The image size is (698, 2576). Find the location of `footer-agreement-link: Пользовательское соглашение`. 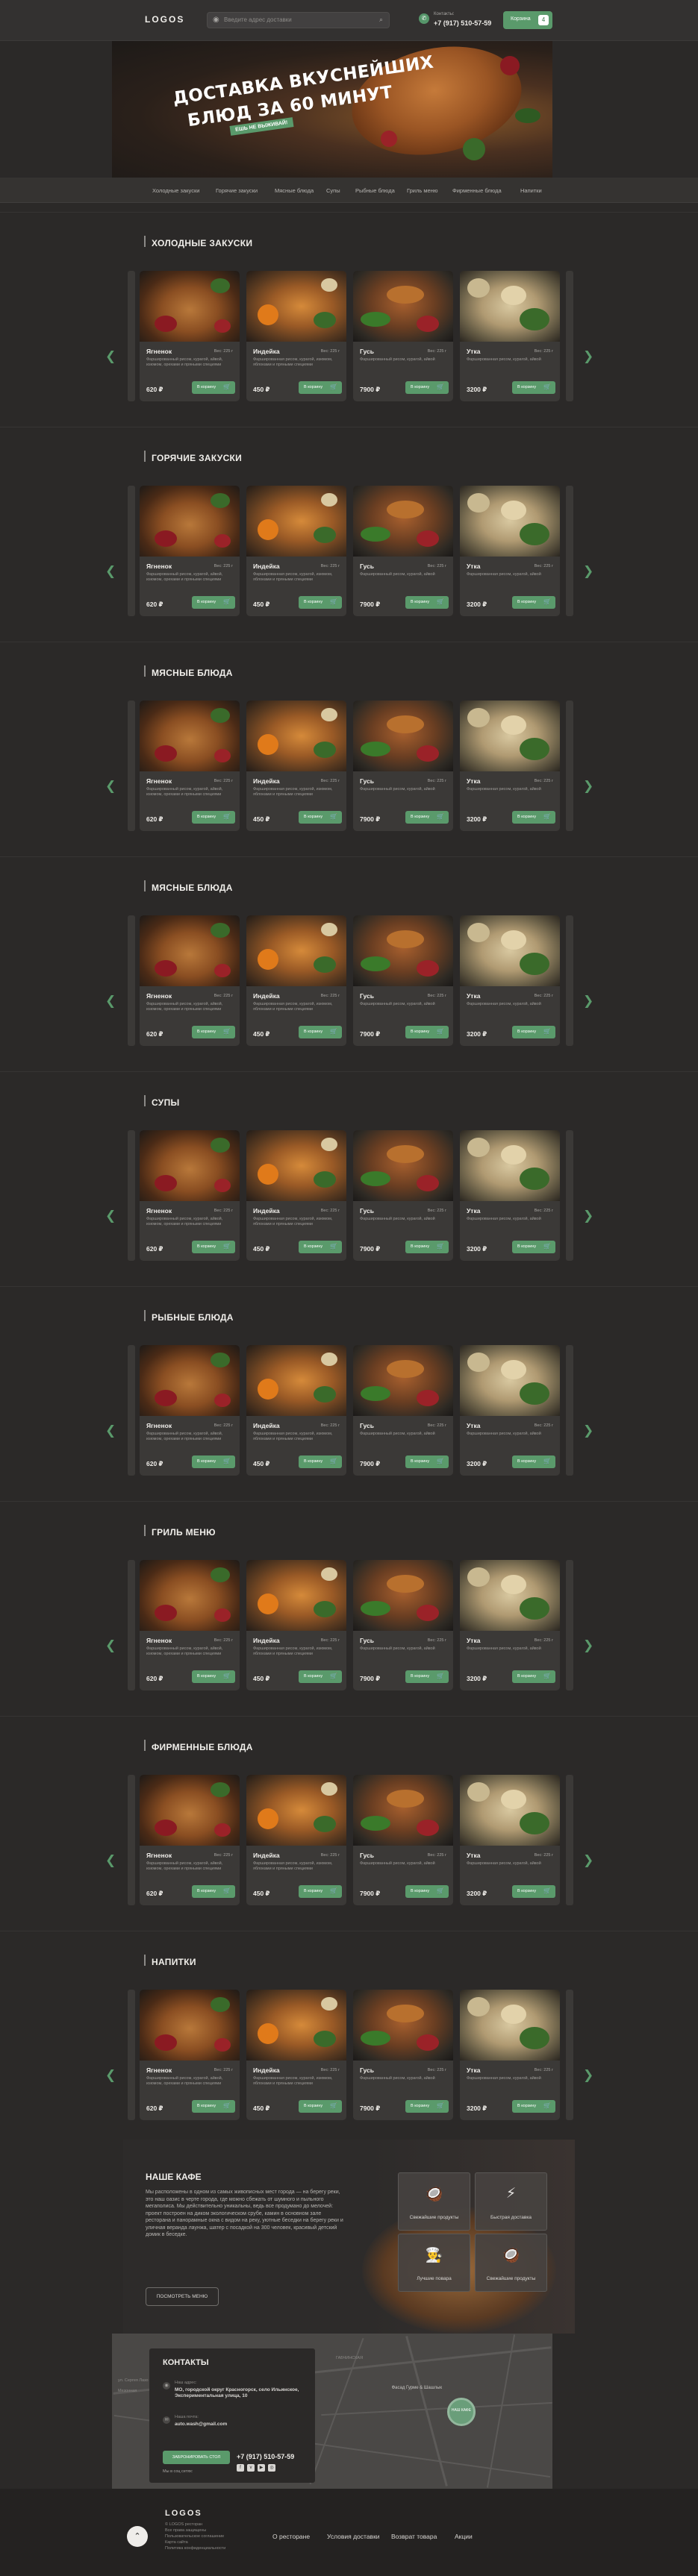

footer-agreement-link: Пользовательское соглашение is located at coordinates (195, 2536).